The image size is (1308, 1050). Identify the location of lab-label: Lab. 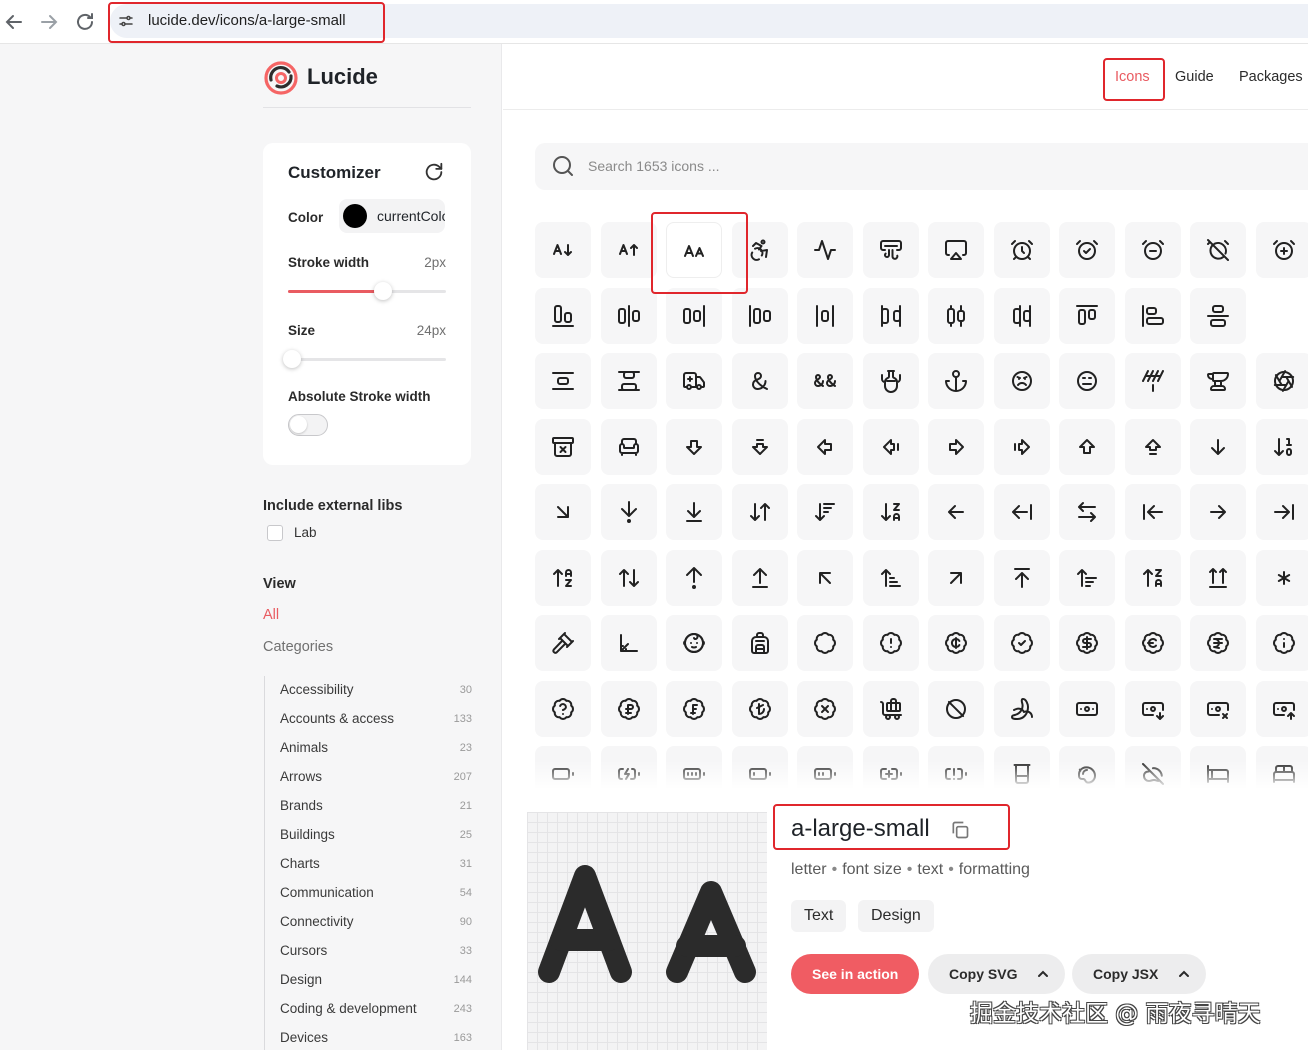
(305, 532).